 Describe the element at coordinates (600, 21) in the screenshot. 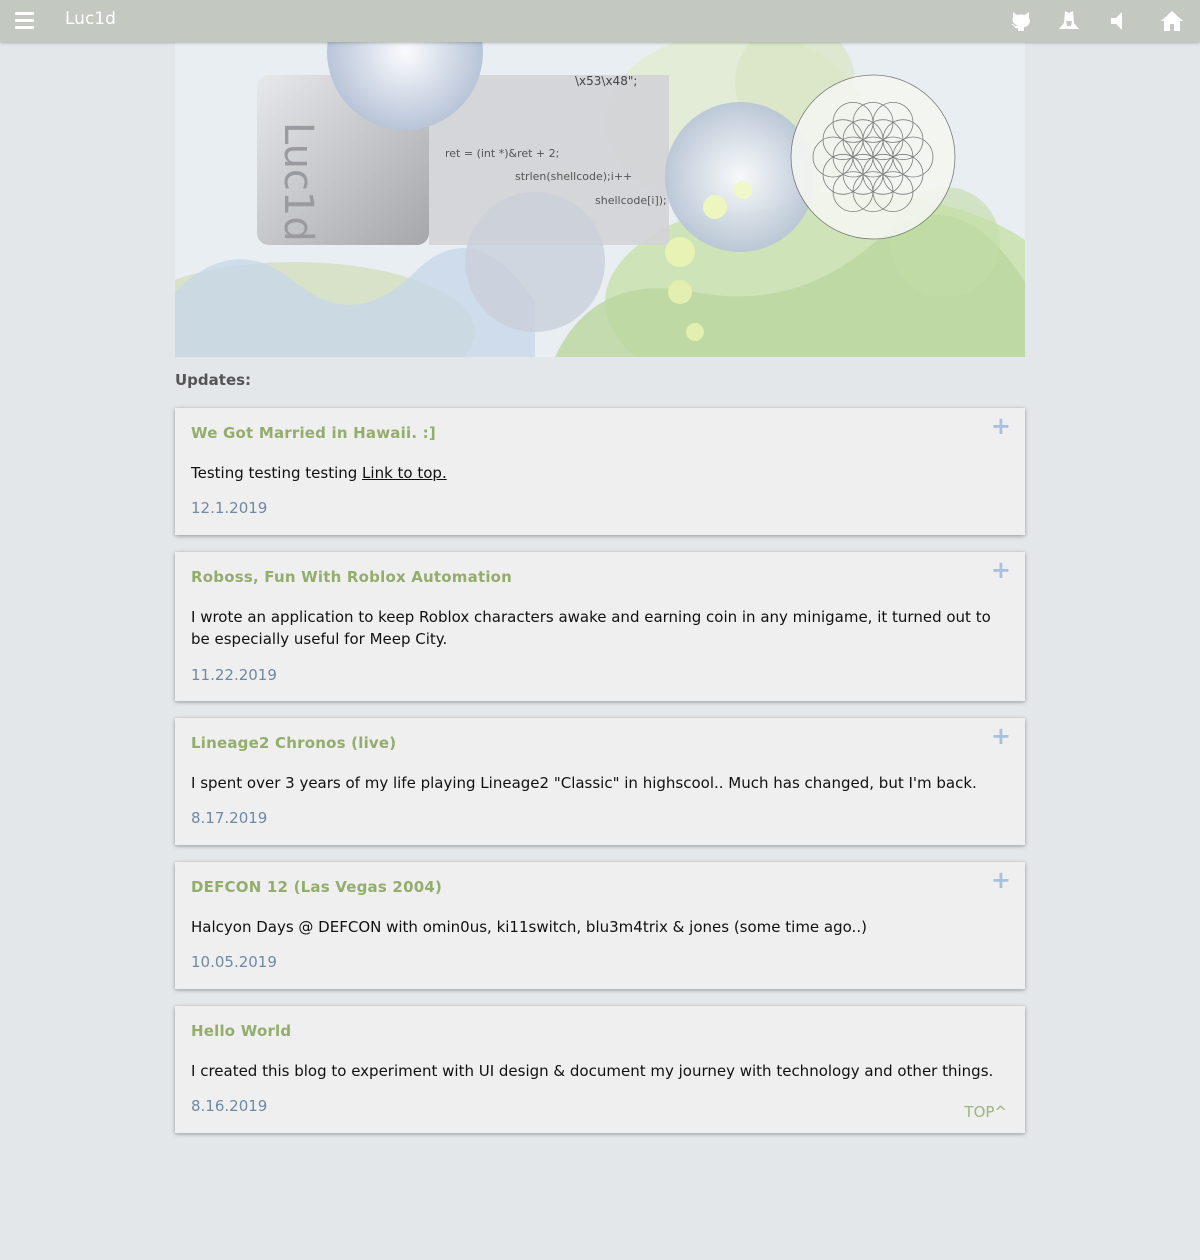

I see `top-navbar: Luc1d` at that location.